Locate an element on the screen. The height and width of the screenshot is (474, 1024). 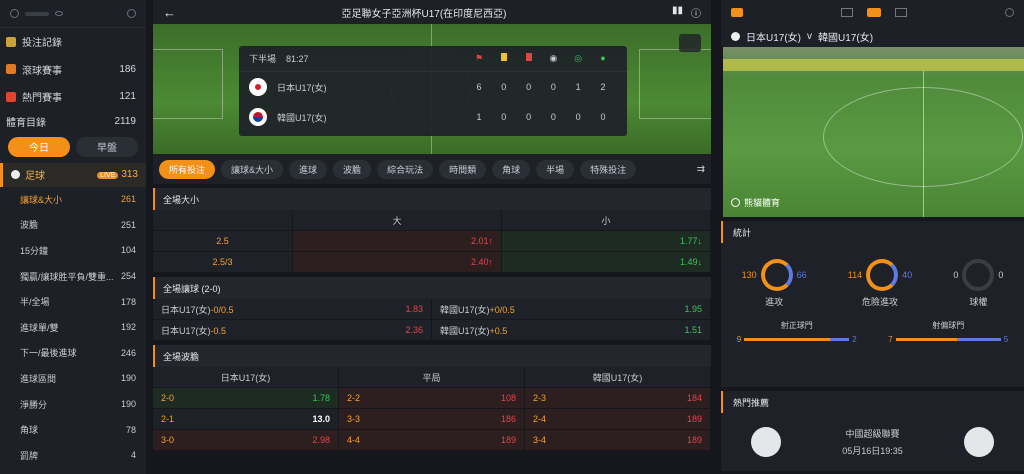
sidebar-subitem: 進球單/雙 192 is located at coordinates (73, 327).